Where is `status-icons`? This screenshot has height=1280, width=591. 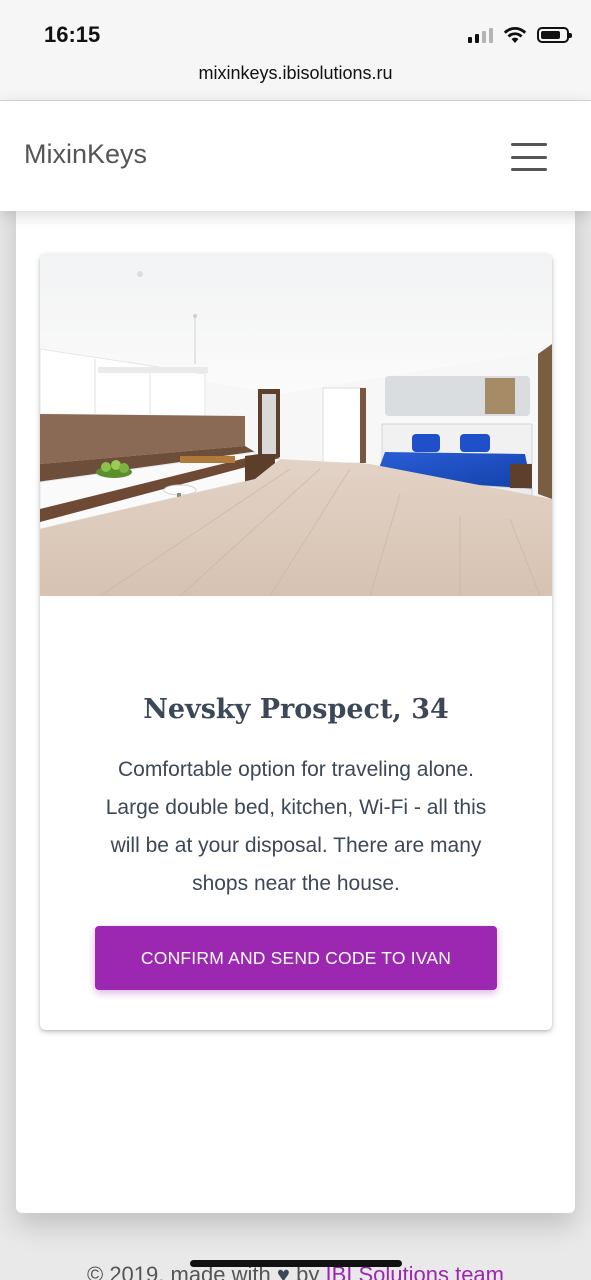 status-icons is located at coordinates (520, 35).